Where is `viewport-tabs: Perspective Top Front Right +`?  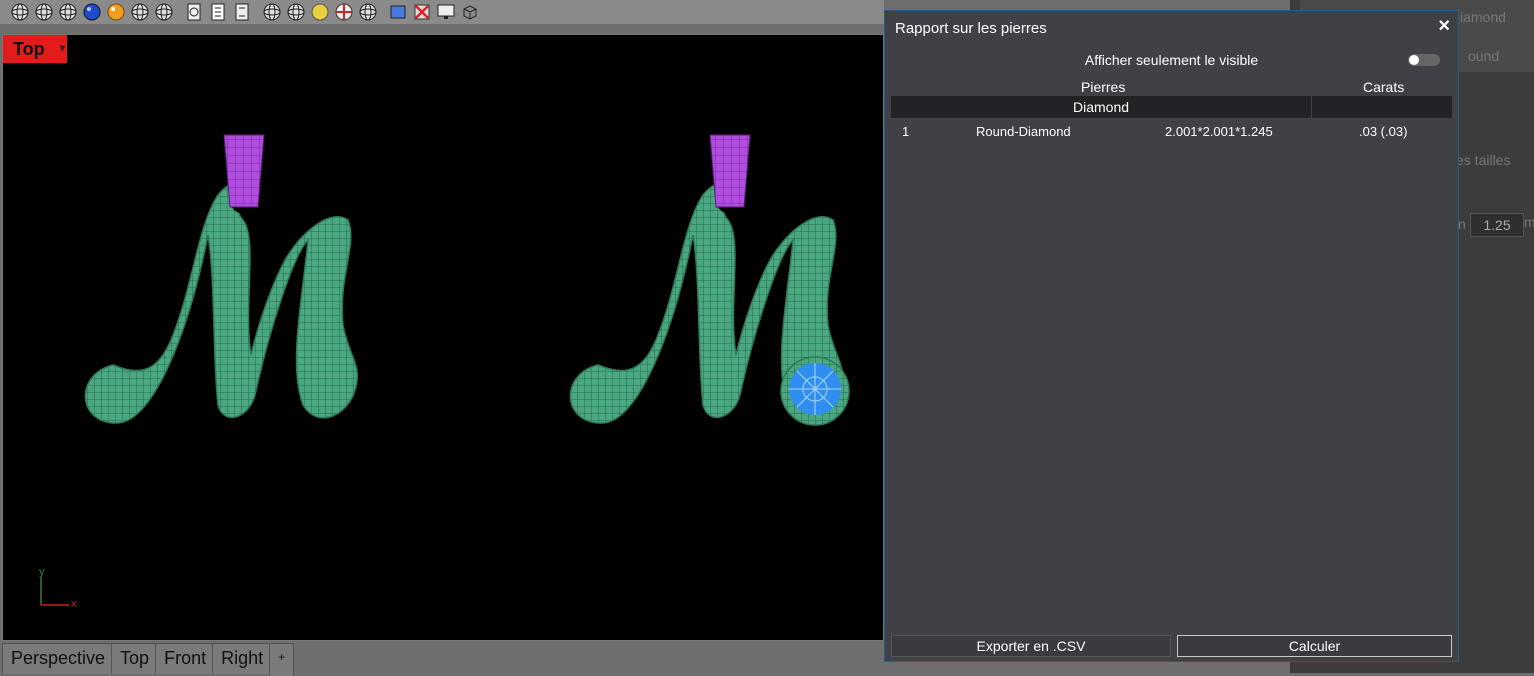 viewport-tabs: Perspective Top Front Right + is located at coordinates (148, 659).